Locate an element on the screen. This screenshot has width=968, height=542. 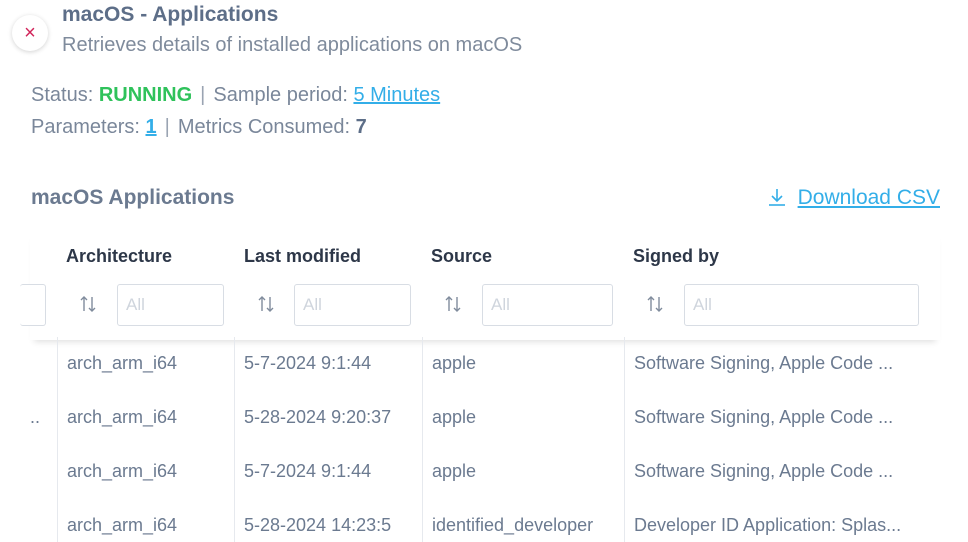
download-csv-label: Download CSV is located at coordinates (868, 197).